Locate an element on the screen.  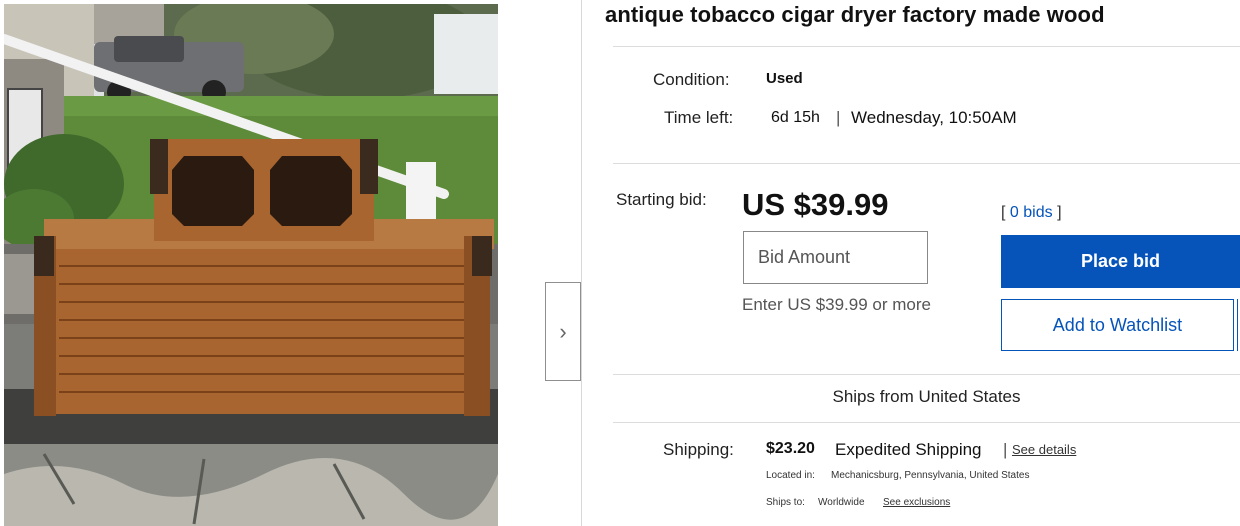
shipping-label: Shipping: is located at coordinates (698, 449).